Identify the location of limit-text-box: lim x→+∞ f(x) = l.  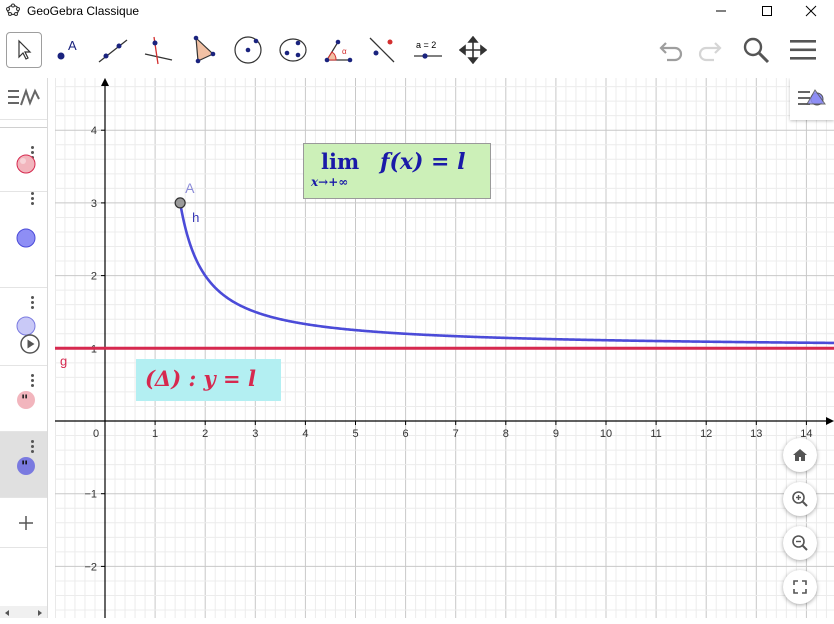
(397, 171).